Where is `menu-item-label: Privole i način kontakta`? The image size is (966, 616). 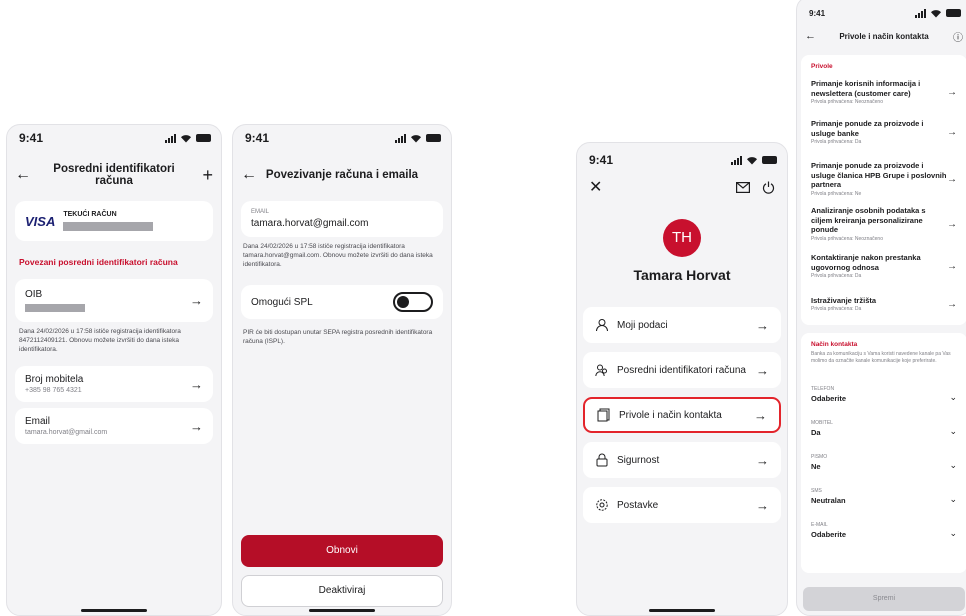 menu-item-label: Privole i način kontakta is located at coordinates (670, 415).